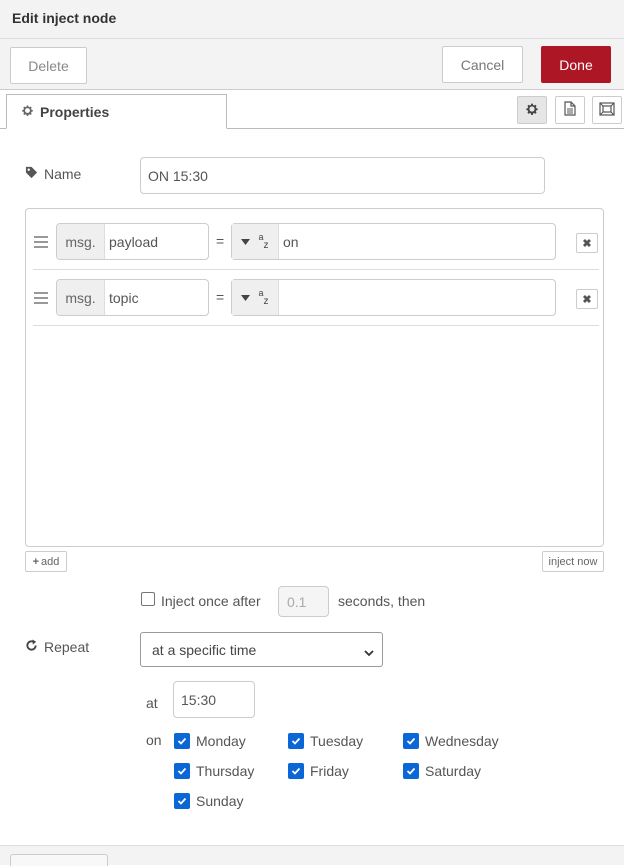 This screenshot has height=866, width=624. Describe the element at coordinates (325, 741) in the screenshot. I see `day-tuesday: Tuesday` at that location.